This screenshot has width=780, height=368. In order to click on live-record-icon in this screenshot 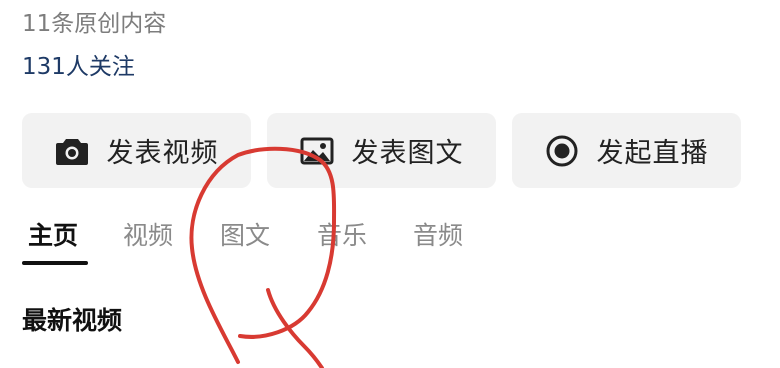, I will do `click(562, 151)`.